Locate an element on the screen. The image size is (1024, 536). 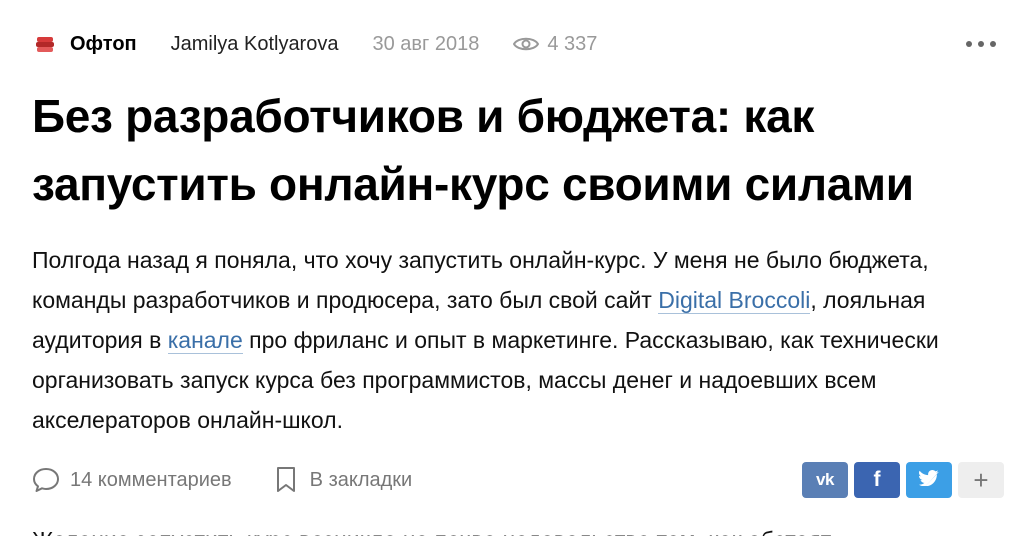
subsite-name-link: Офтоп is located at coordinates (103, 44).